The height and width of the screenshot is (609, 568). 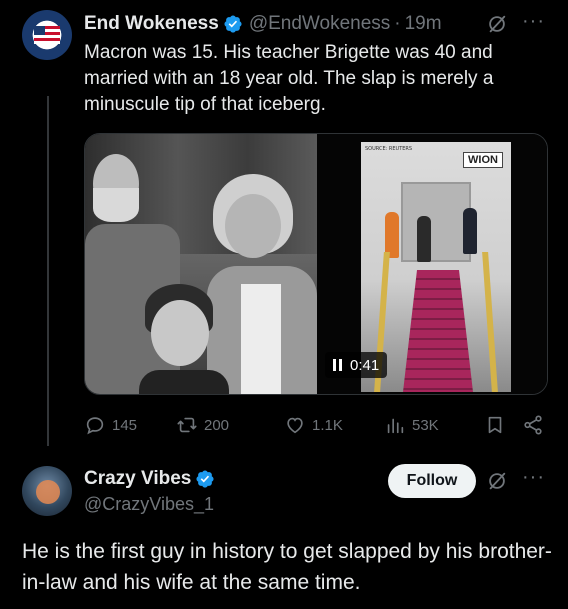 What do you see at coordinates (423, 24) in the screenshot?
I see `timestamp: 19m` at bounding box center [423, 24].